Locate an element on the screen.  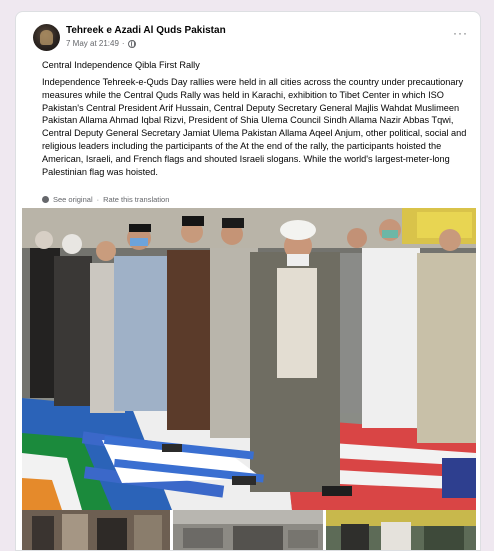
thumb-1-graphic is located at coordinates (96, 530).